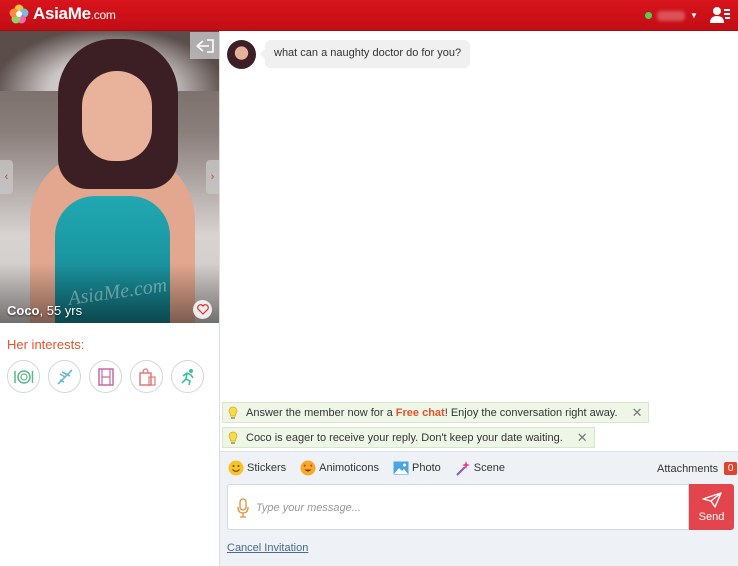 This screenshot has height=566, width=738. I want to click on heart-icon, so click(202, 309).